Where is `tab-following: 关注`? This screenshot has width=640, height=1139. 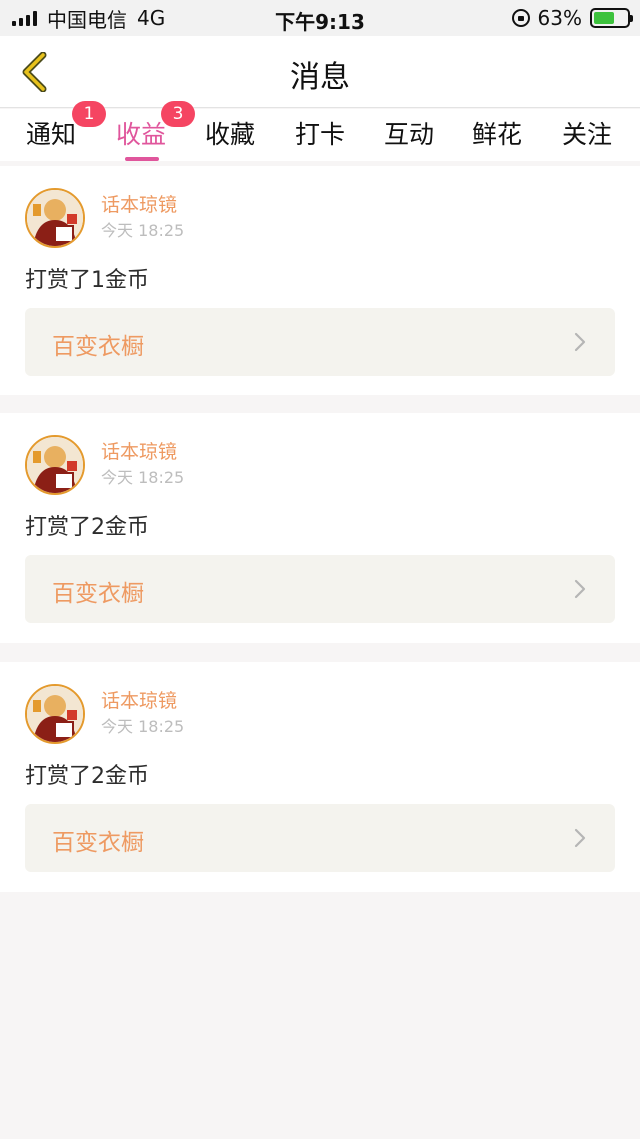 tab-following: 关注 is located at coordinates (587, 135).